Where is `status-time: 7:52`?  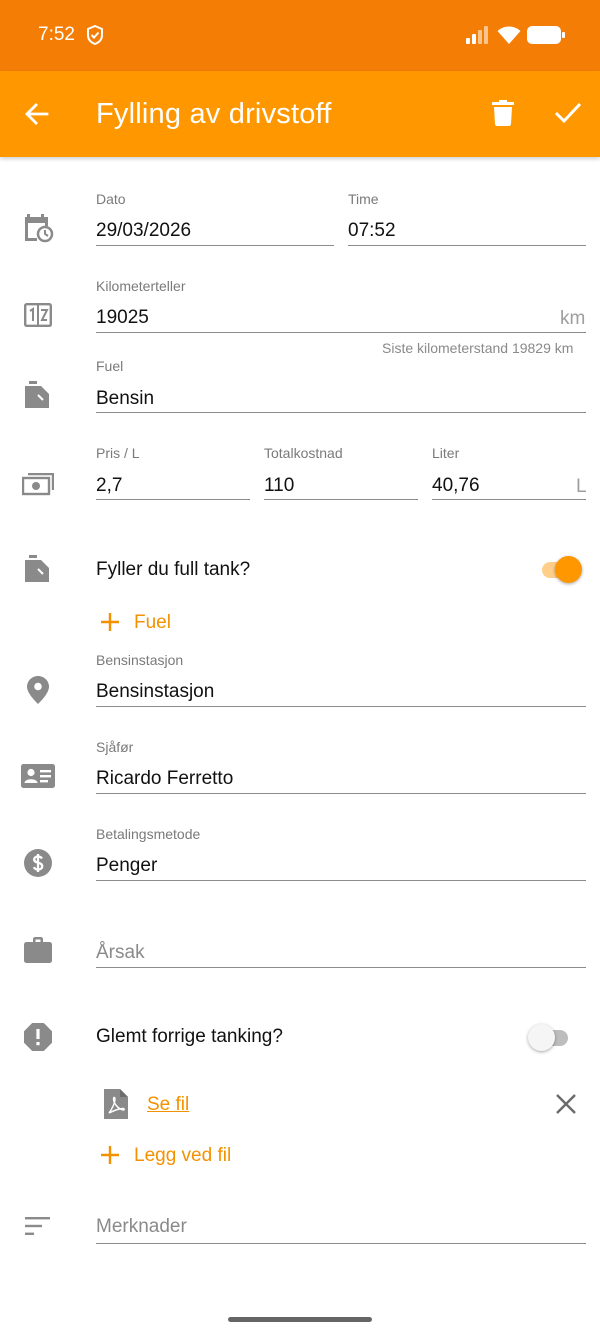
status-time: 7:52 is located at coordinates (56, 34).